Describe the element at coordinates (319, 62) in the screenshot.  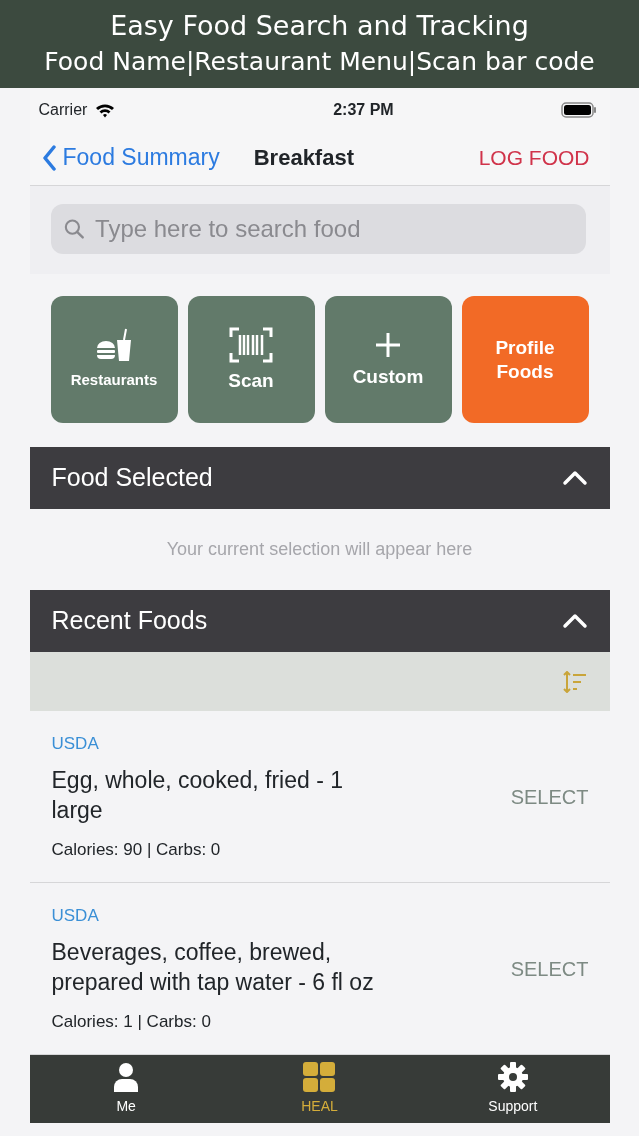
I see `banner-text: Food Name|Restaurant Menu|Scan bar code` at that location.